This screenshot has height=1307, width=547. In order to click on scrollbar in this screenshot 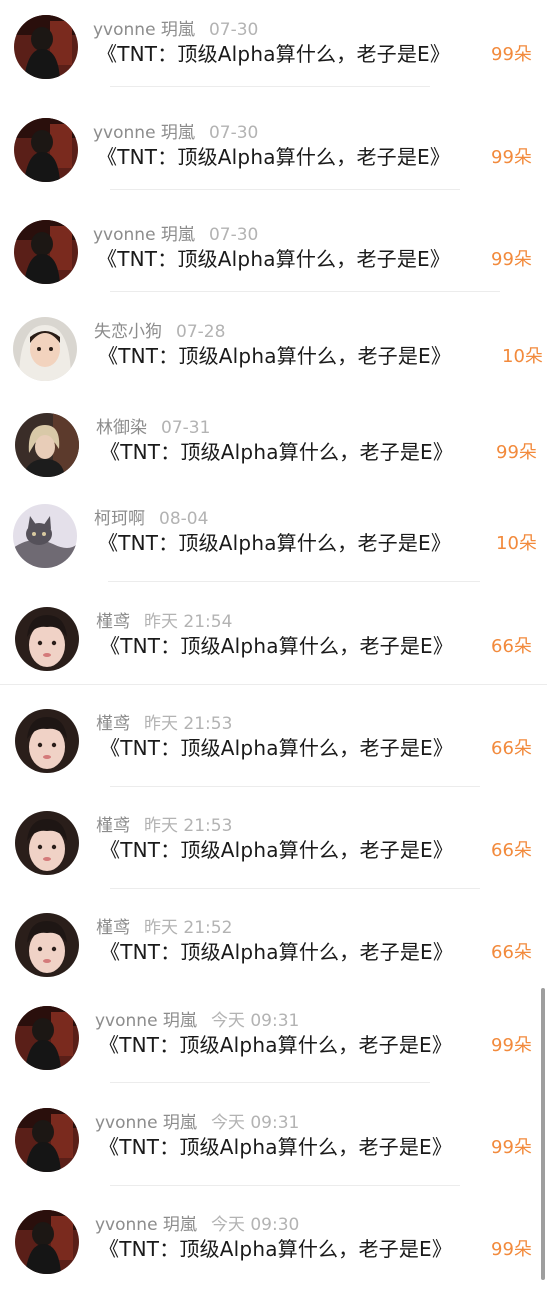, I will do `click(543, 1134)`.